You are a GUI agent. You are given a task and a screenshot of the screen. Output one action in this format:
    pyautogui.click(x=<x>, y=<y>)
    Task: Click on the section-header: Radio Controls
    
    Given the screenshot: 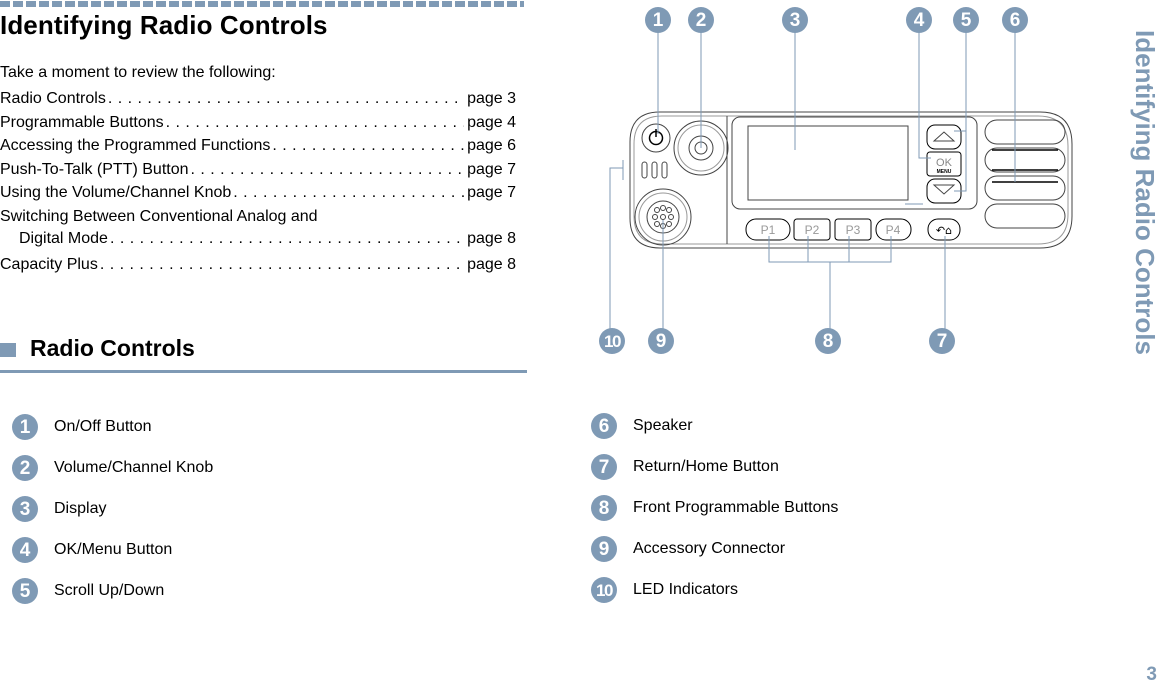 What is the action you would take?
    pyautogui.click(x=263, y=353)
    